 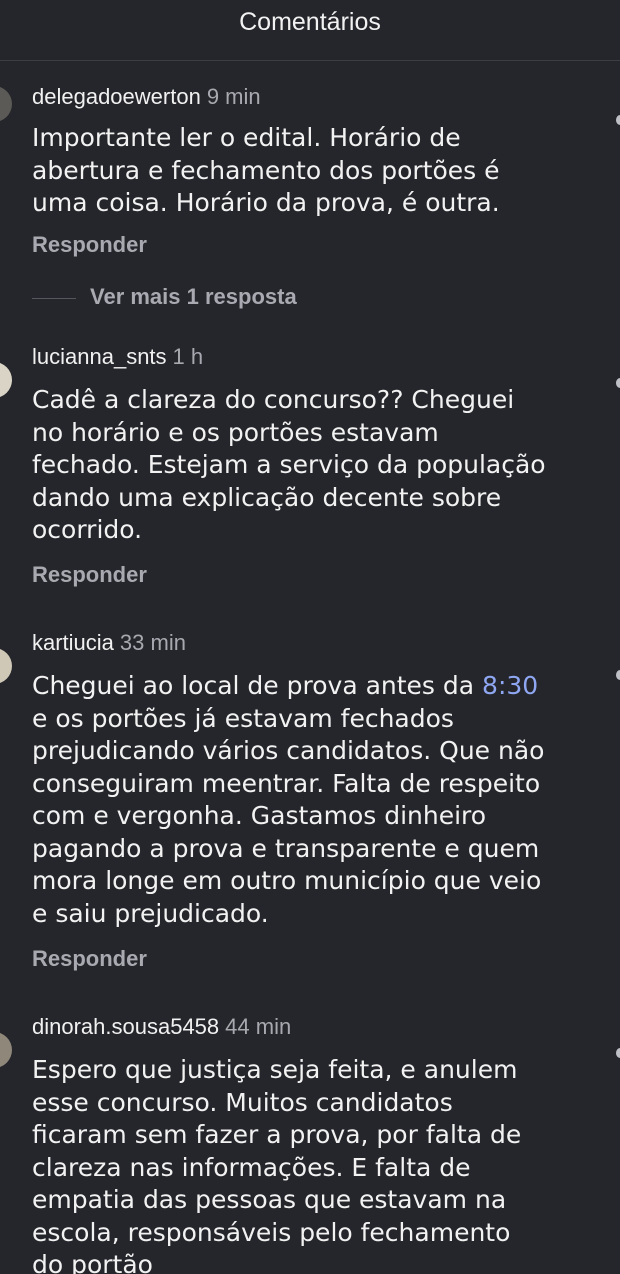 I want to click on timestamp: 44 min, so click(x=258, y=1026).